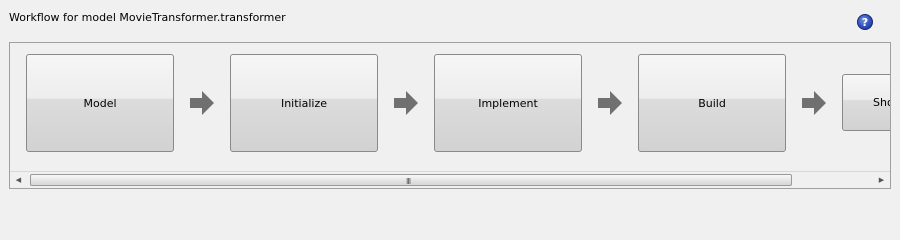 This screenshot has width=900, height=240. I want to click on horizontal-scrollbar: ◀ III ▶, so click(450, 179).